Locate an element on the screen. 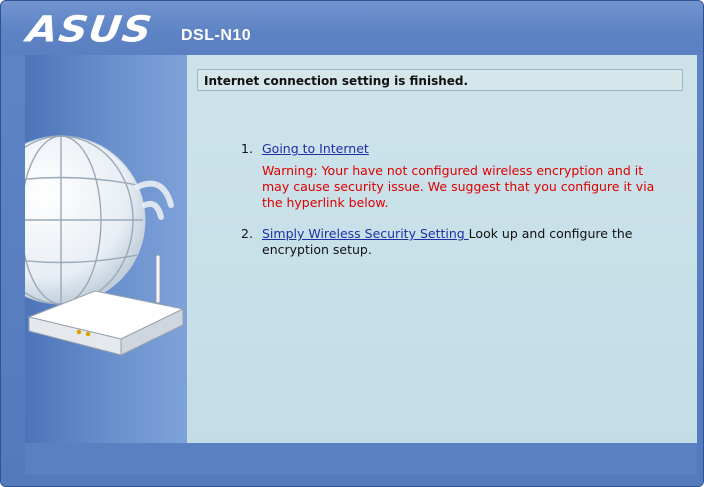 Image resolution: width=704 pixels, height=487 pixels. footer-bar is located at coordinates (361, 459).